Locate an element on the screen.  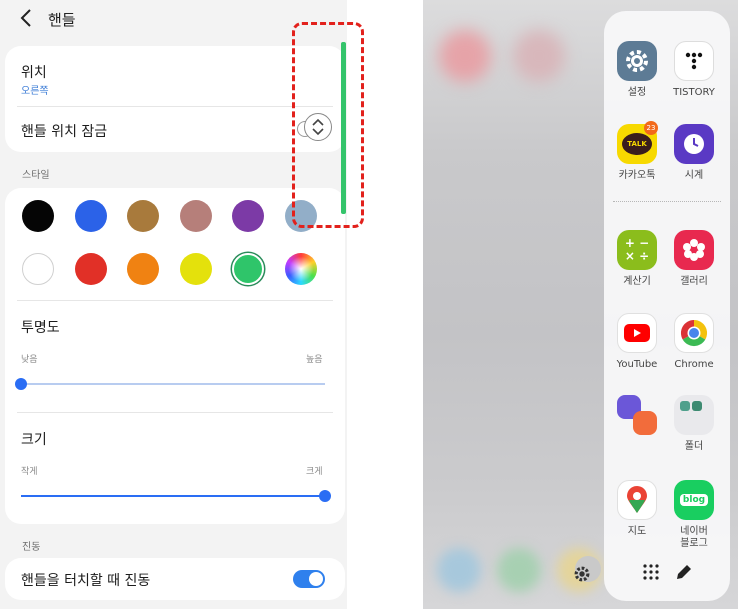
size-small-label: 작게 is located at coordinates (29, 472).